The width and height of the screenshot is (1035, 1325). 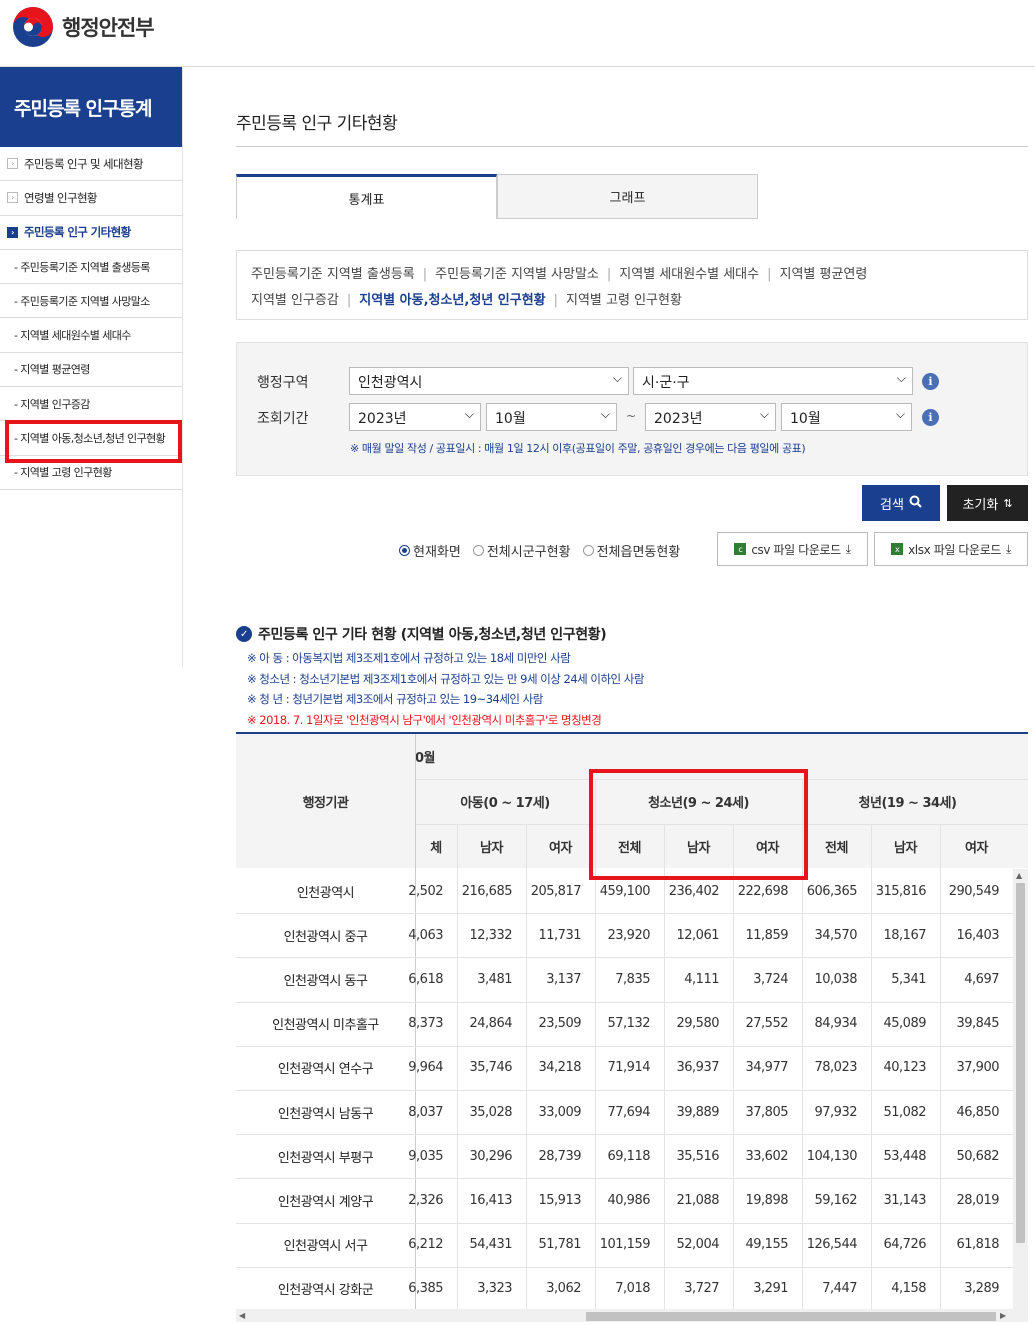 What do you see at coordinates (82, 301) in the screenshot?
I see `sidebar-item-label: - 주민등록기준 지역별 사망말소` at bounding box center [82, 301].